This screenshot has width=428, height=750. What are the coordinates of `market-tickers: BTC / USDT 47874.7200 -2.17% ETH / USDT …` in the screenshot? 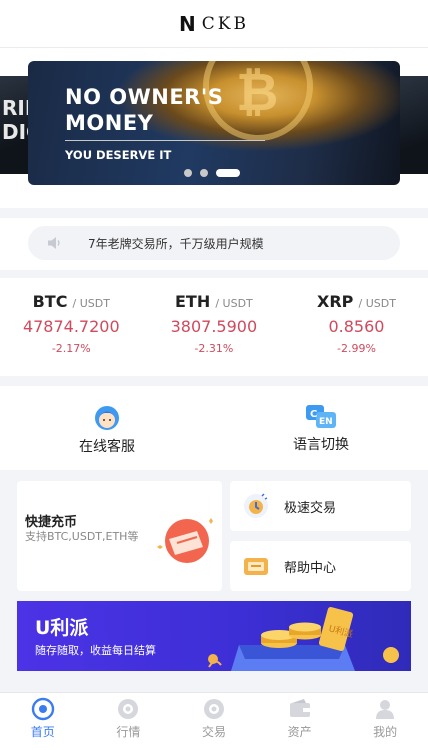 It's located at (214, 327).